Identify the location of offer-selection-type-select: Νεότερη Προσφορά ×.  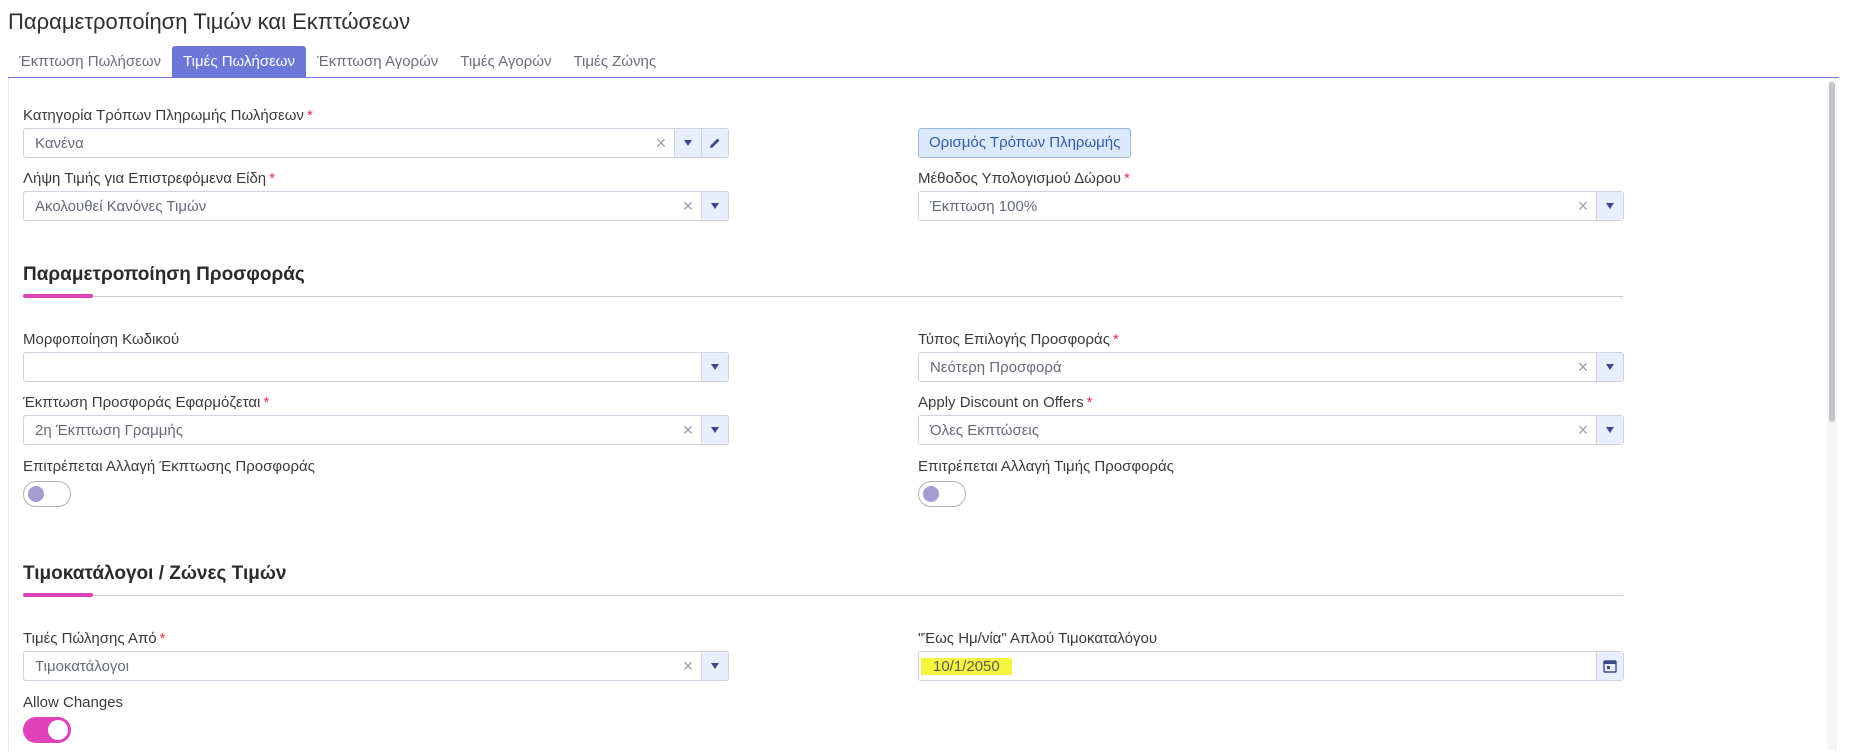
(1271, 367).